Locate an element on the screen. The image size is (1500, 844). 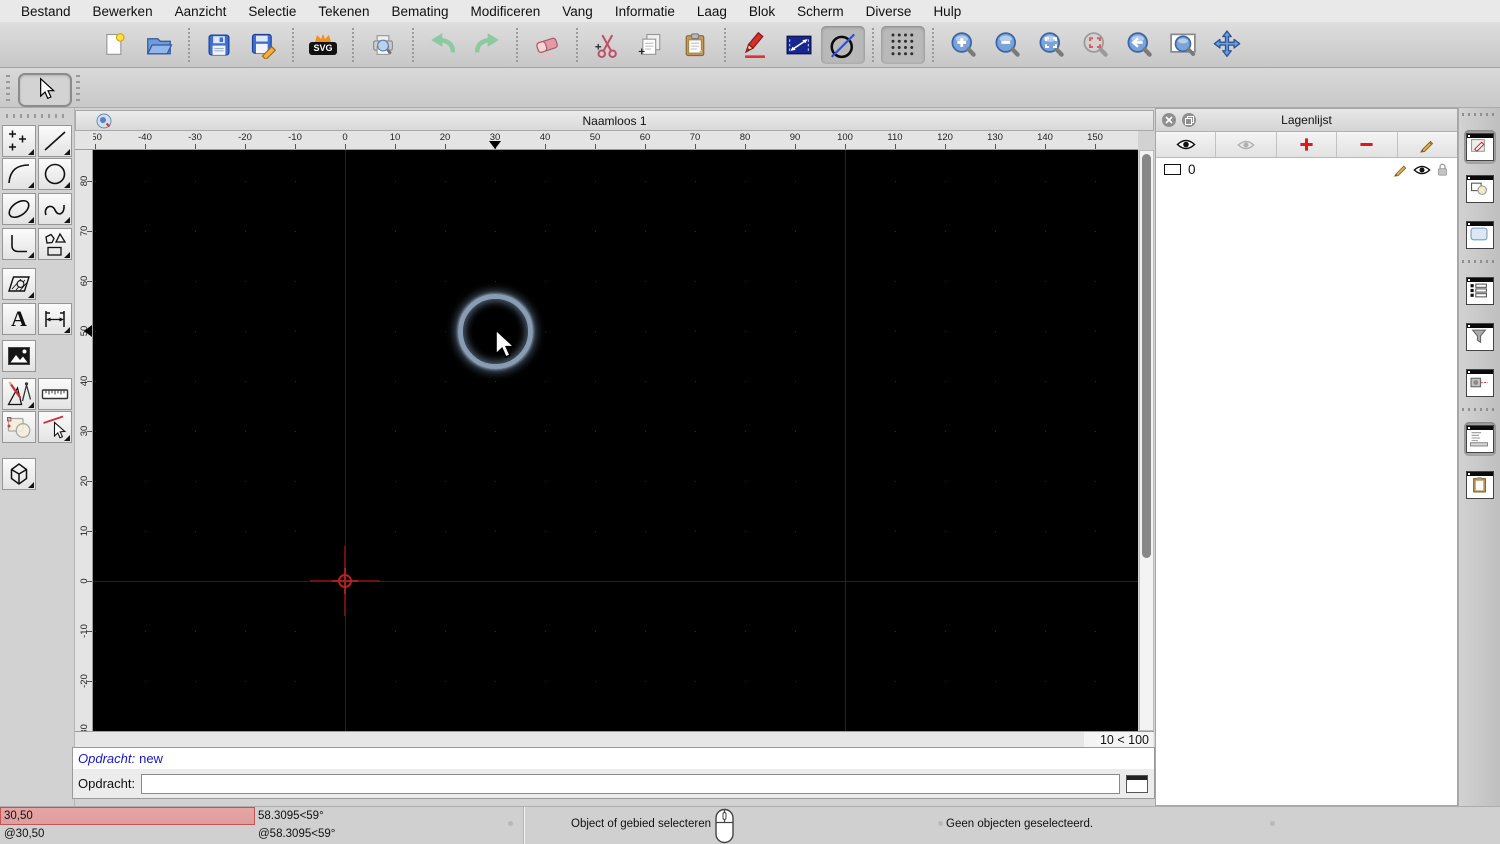
layer-edit-icon is located at coordinates (1400, 169).